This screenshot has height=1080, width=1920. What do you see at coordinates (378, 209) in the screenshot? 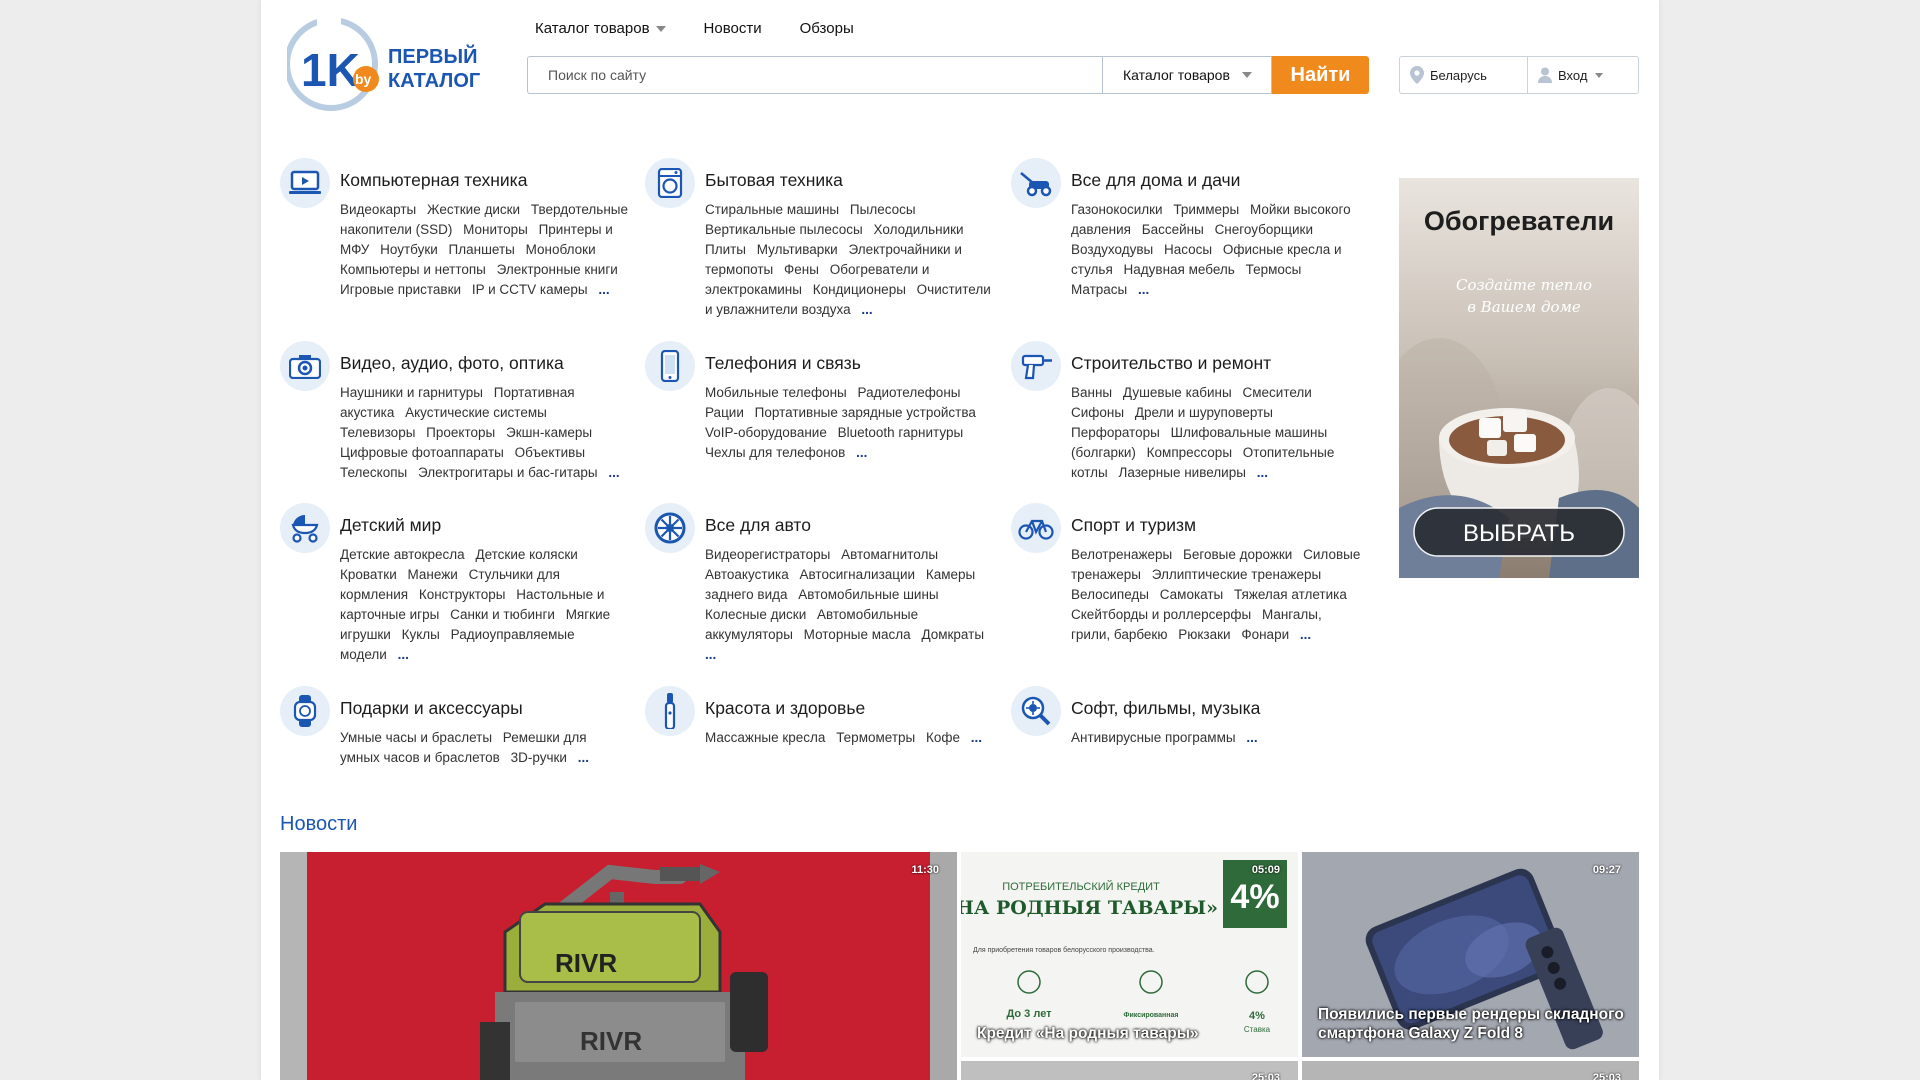
I see `category-link: Видеокарты` at bounding box center [378, 209].